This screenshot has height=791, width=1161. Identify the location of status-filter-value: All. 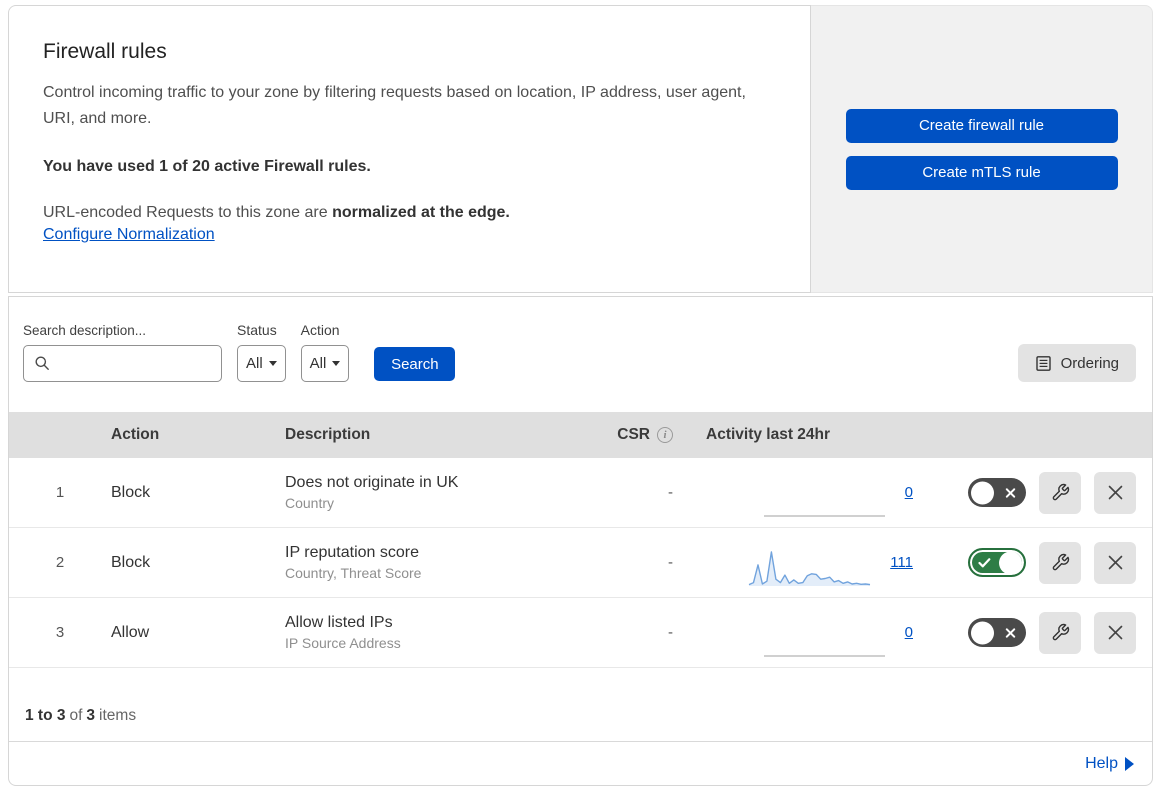
(254, 363).